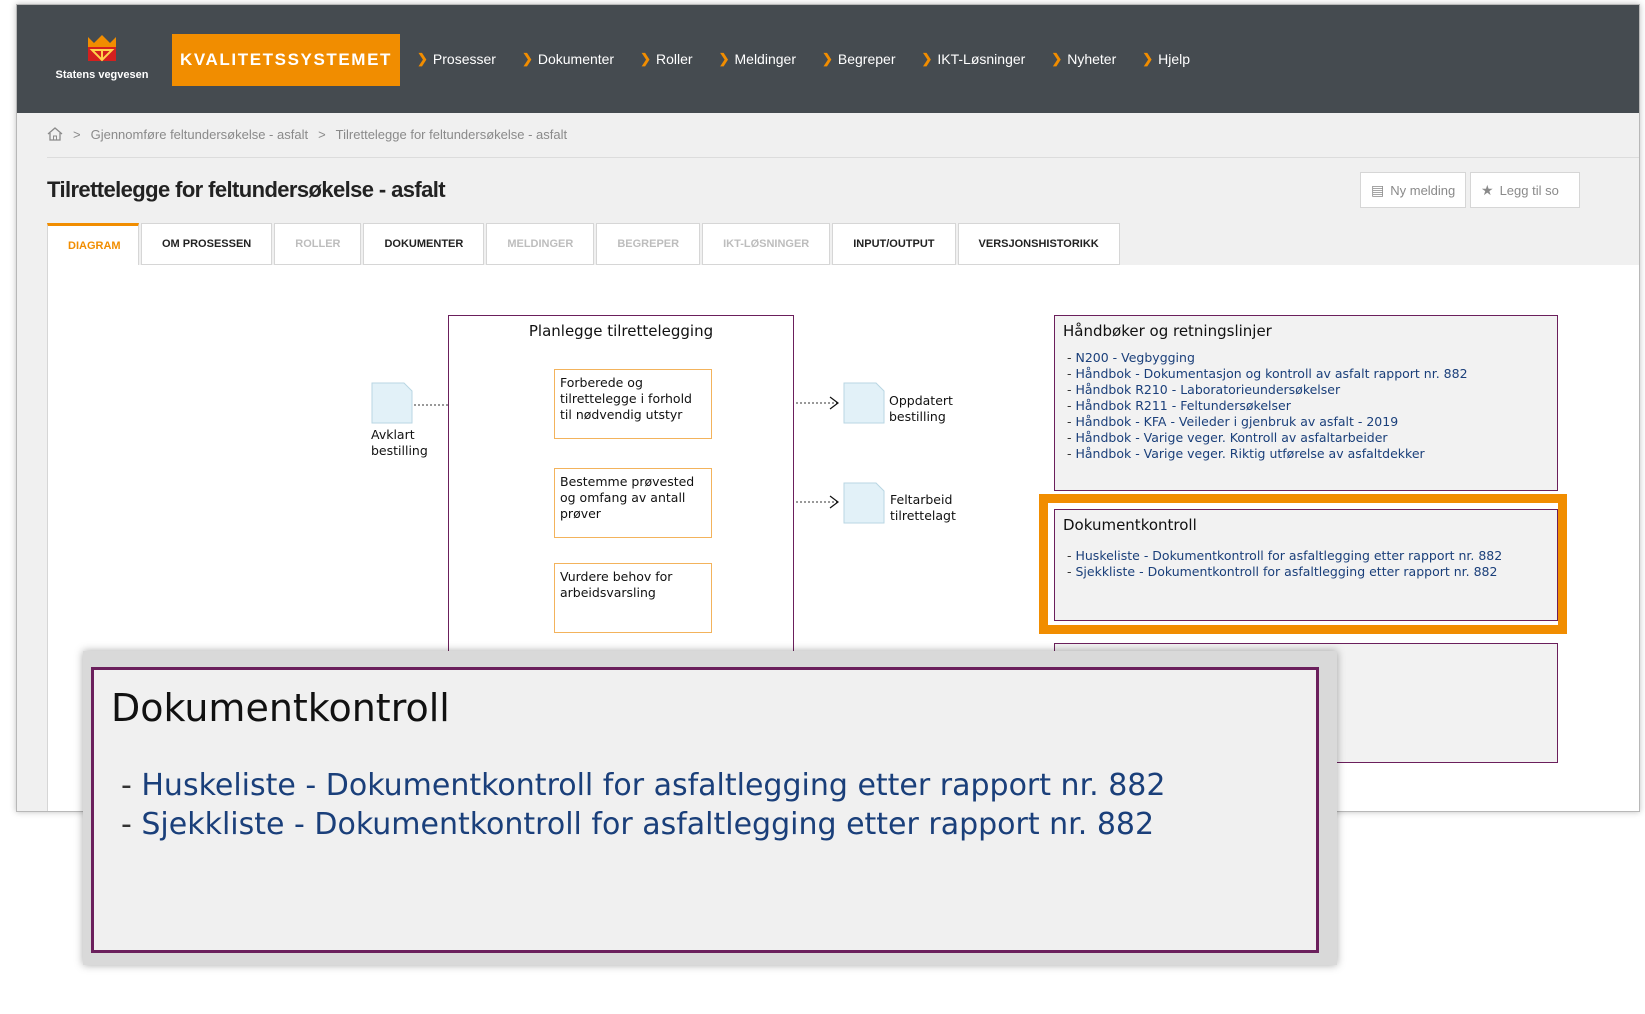 This screenshot has height=1014, width=1645. Describe the element at coordinates (674, 59) in the screenshot. I see `nav-label: Roller` at that location.